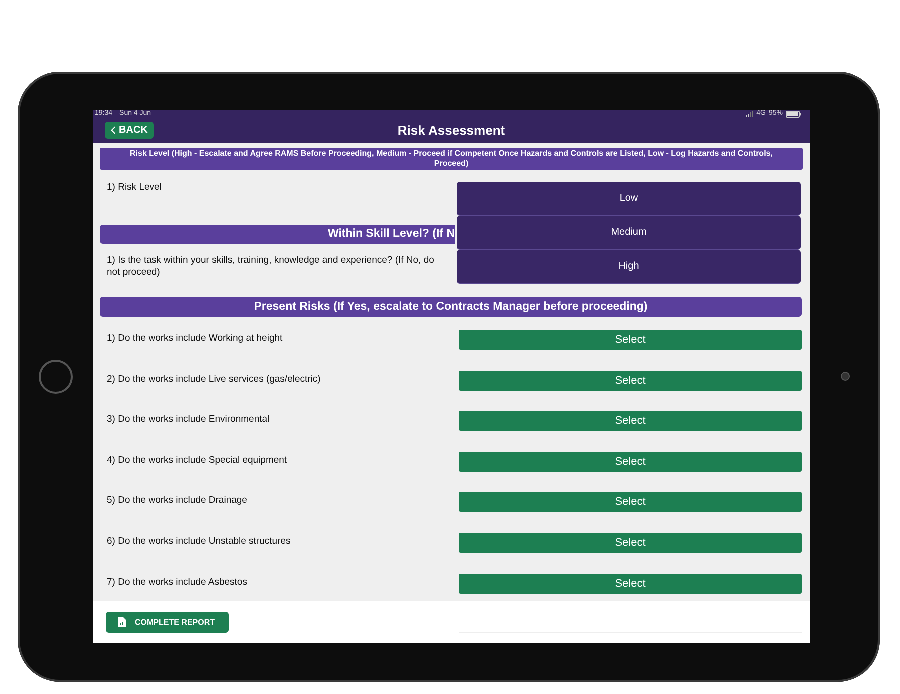 This screenshot has height=694, width=900. What do you see at coordinates (214, 378) in the screenshot?
I see `question-label: 2) Do the works include Live services (gas/electric)` at bounding box center [214, 378].